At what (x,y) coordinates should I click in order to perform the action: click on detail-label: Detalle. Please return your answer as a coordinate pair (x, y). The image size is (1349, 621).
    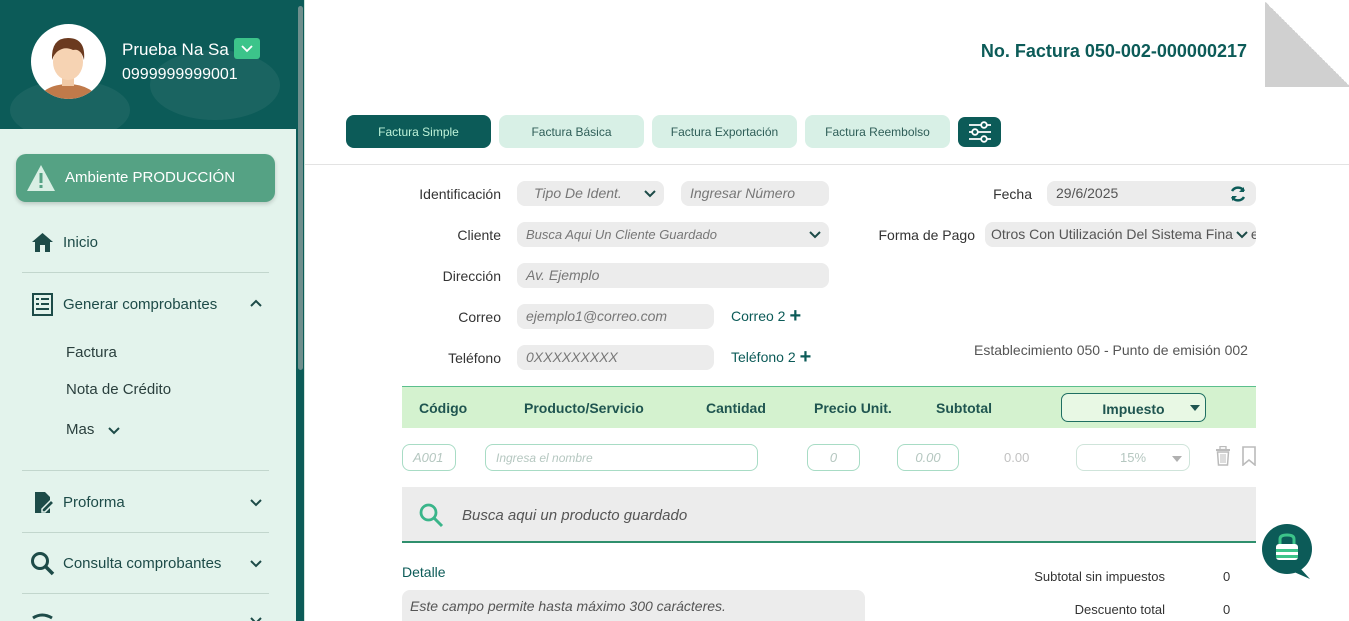
    Looking at the image, I should click on (424, 572).